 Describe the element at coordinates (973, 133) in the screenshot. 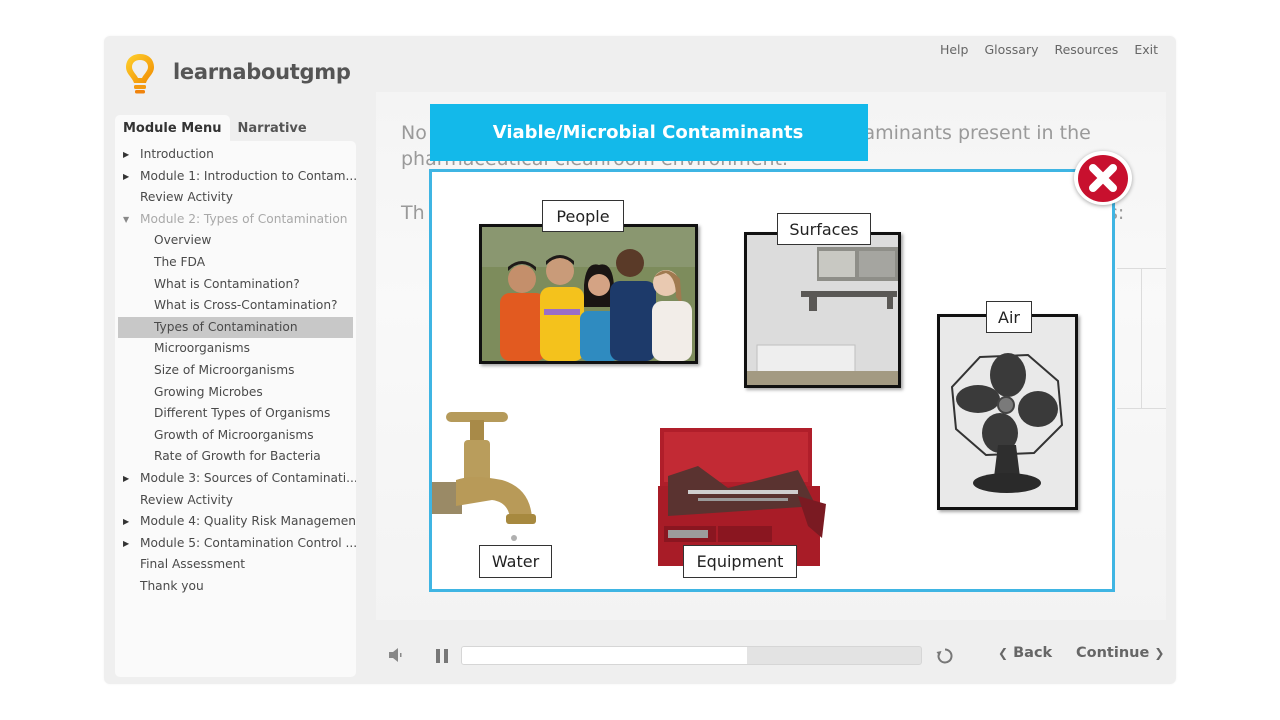

I see `slide-text-line1-right: taminants present in the` at that location.